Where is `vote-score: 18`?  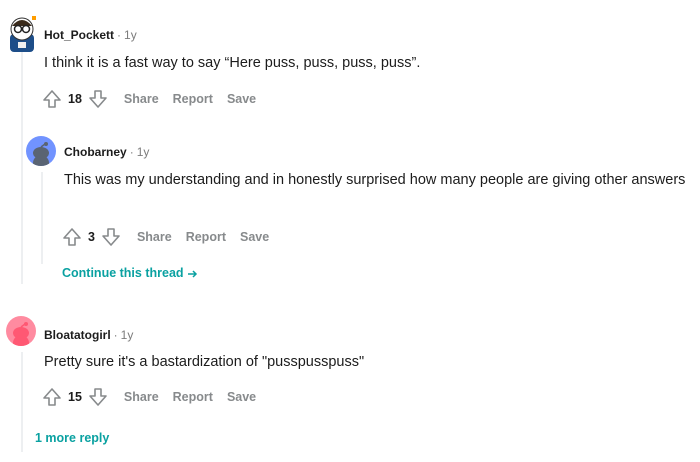 vote-score: 18 is located at coordinates (75, 99).